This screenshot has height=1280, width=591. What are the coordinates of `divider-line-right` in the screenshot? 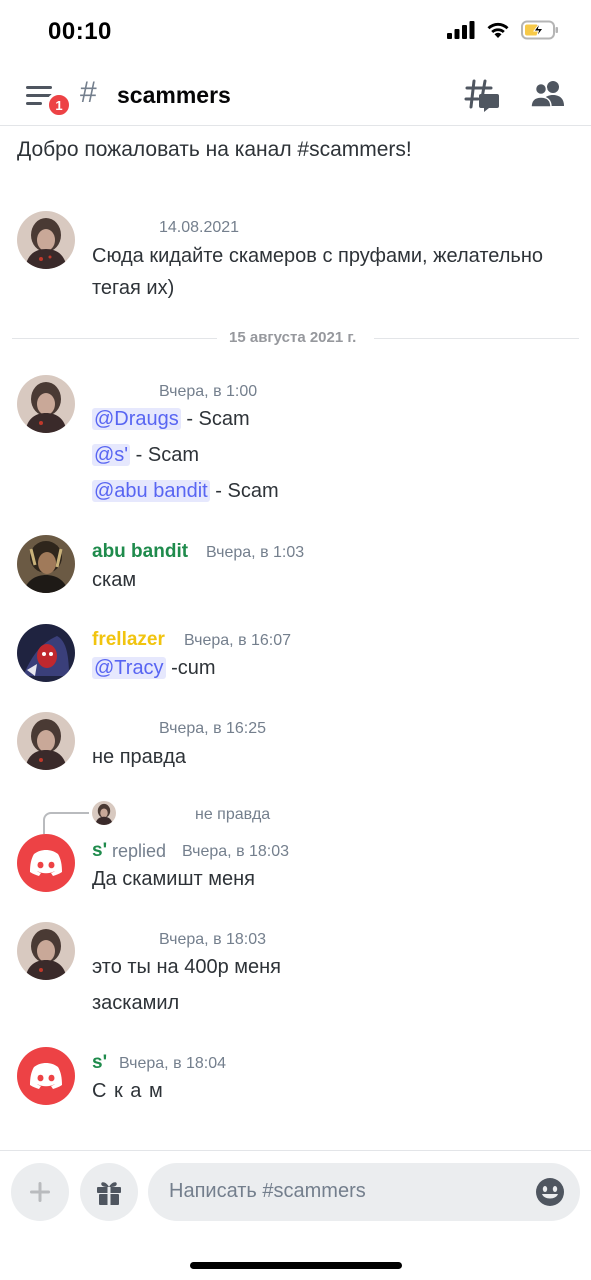 It's located at (476, 338).